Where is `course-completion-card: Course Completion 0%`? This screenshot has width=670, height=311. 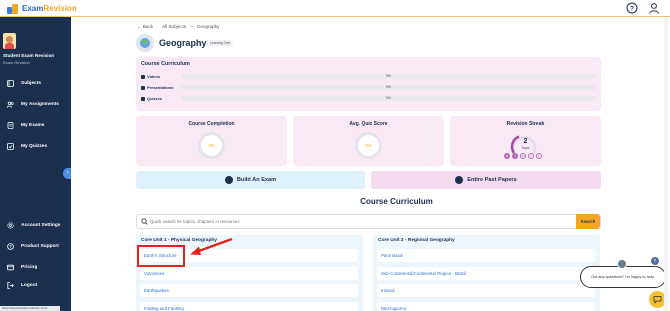
course-completion-card: Course Completion 0% is located at coordinates (211, 141).